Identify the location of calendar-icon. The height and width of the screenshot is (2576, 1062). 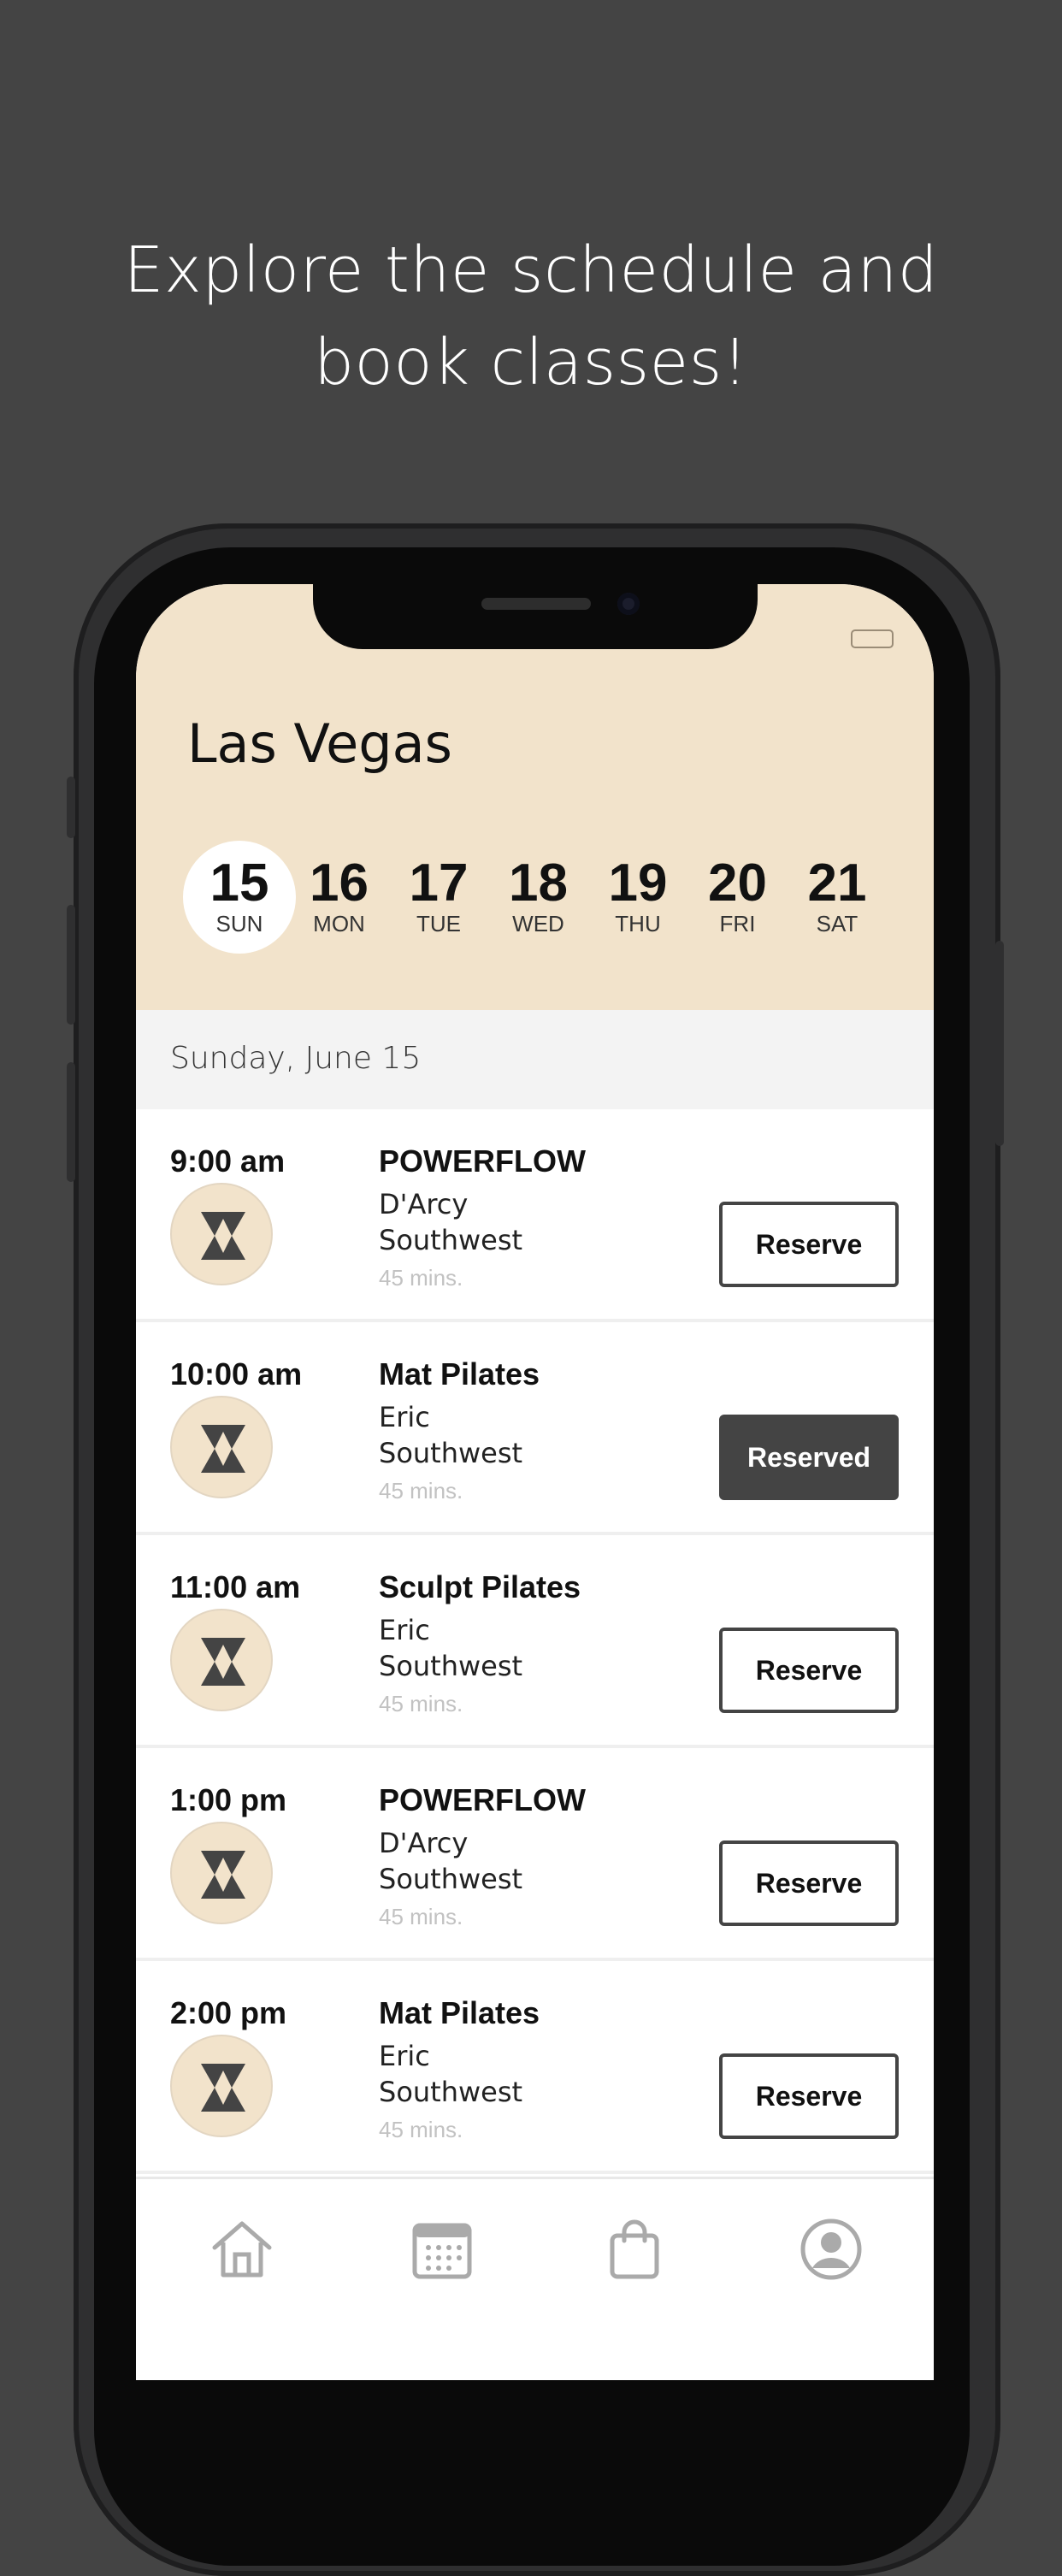
(442, 2251).